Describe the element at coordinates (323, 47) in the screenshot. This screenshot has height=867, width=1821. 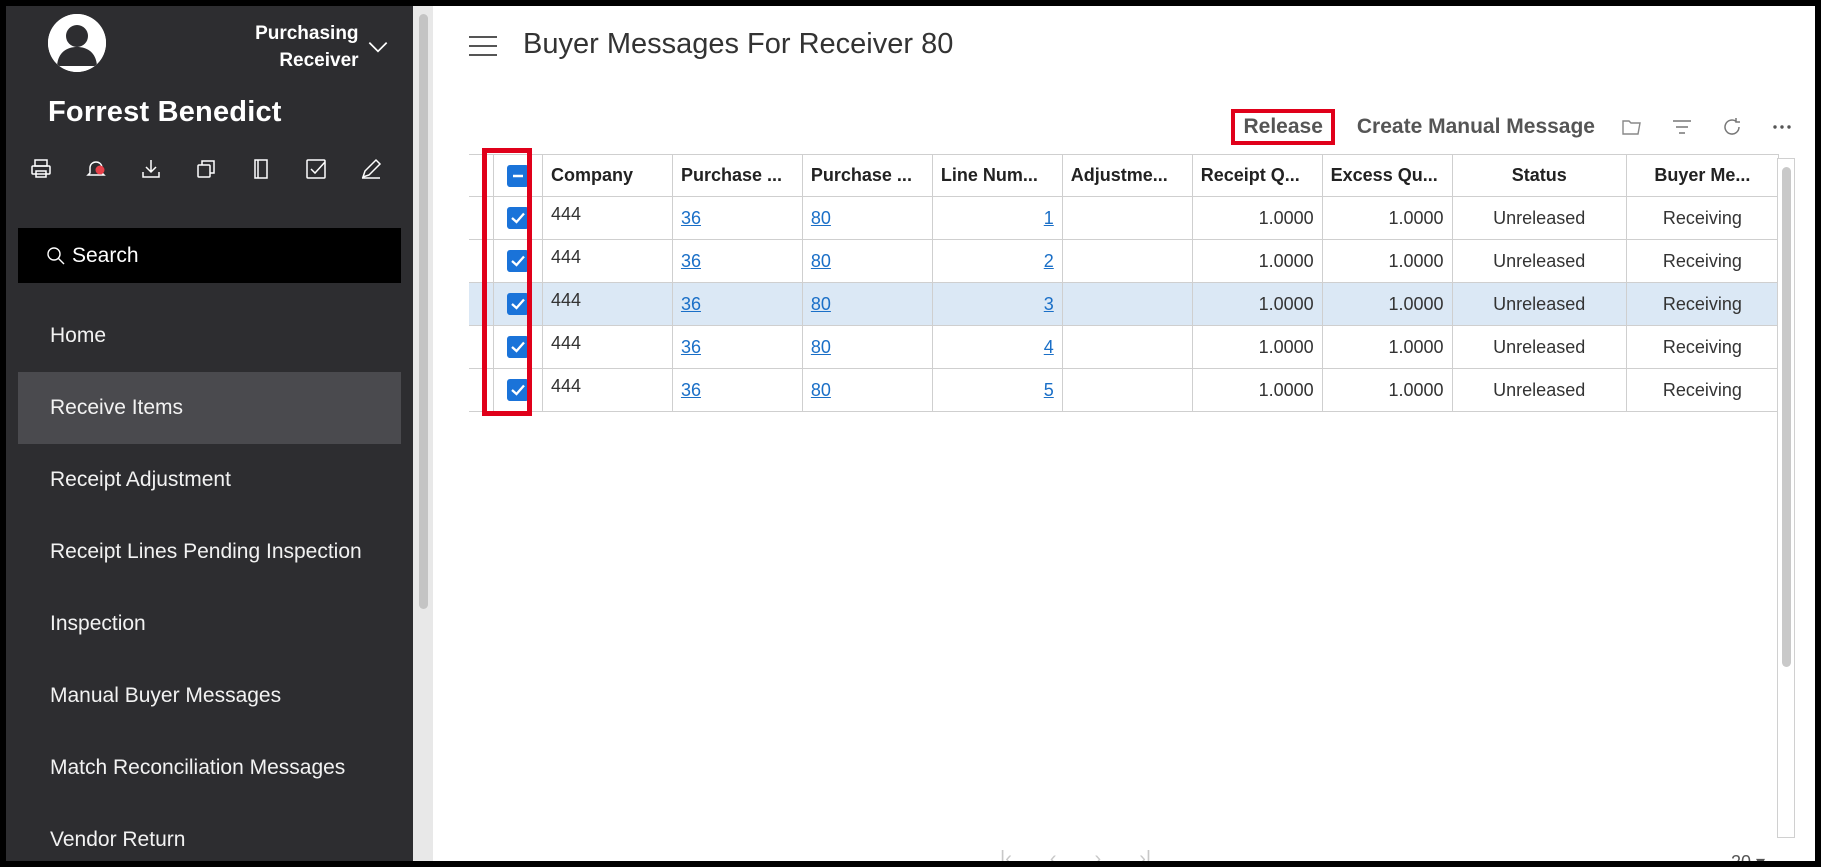
I see `role-selector: Purchasing Receiver` at that location.